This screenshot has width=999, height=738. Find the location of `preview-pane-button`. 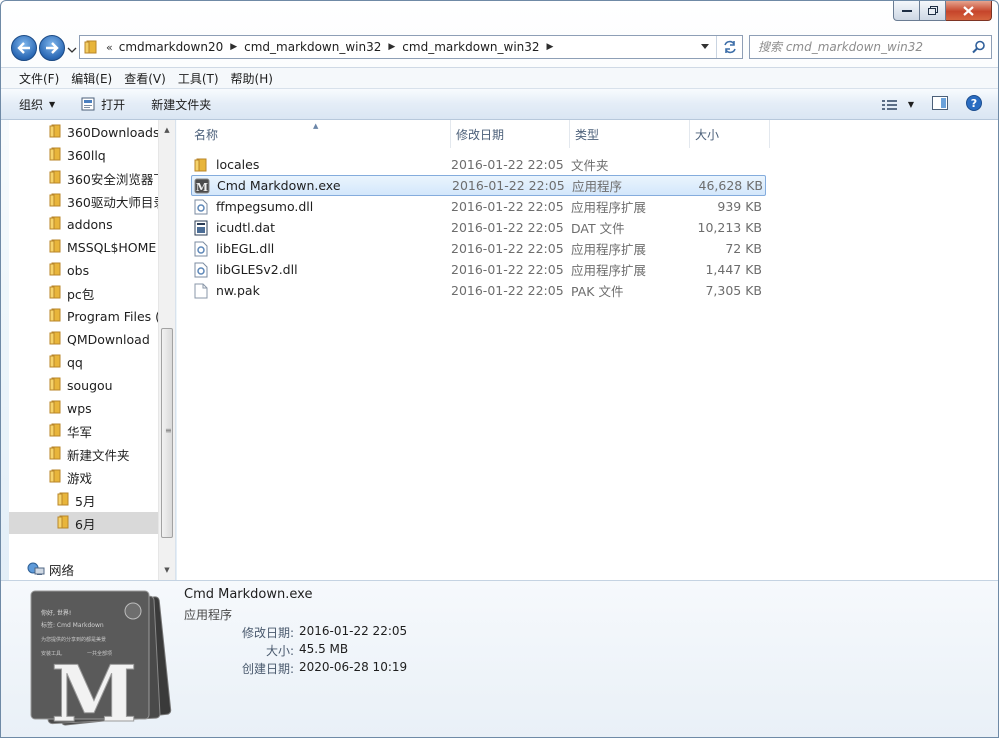

preview-pane-button is located at coordinates (940, 104).